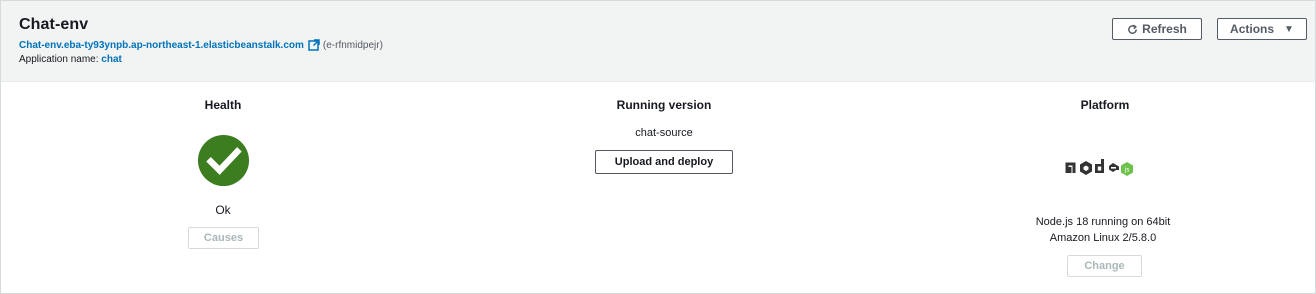  I want to click on actions-button-label: Actions, so click(1252, 29).